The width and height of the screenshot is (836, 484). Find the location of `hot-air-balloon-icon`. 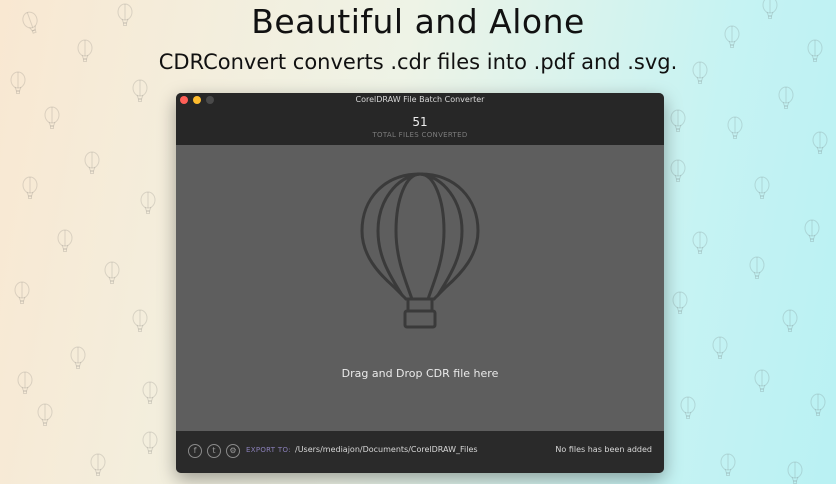

hot-air-balloon-icon is located at coordinates (420, 250).